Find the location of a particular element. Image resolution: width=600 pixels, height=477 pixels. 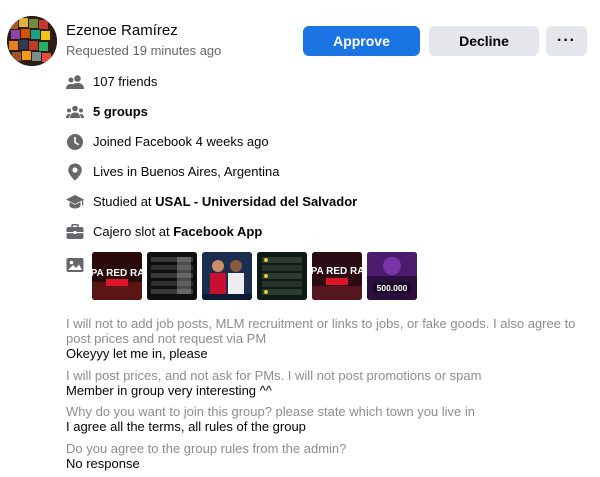

briefcase-icon is located at coordinates (75, 232).